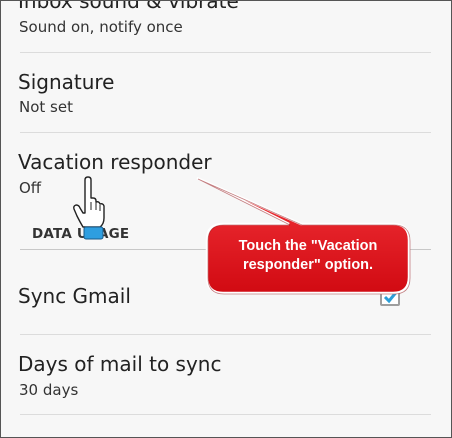 This screenshot has height=438, width=452. Describe the element at coordinates (303, 235) in the screenshot. I see `callout-bubble` at that location.